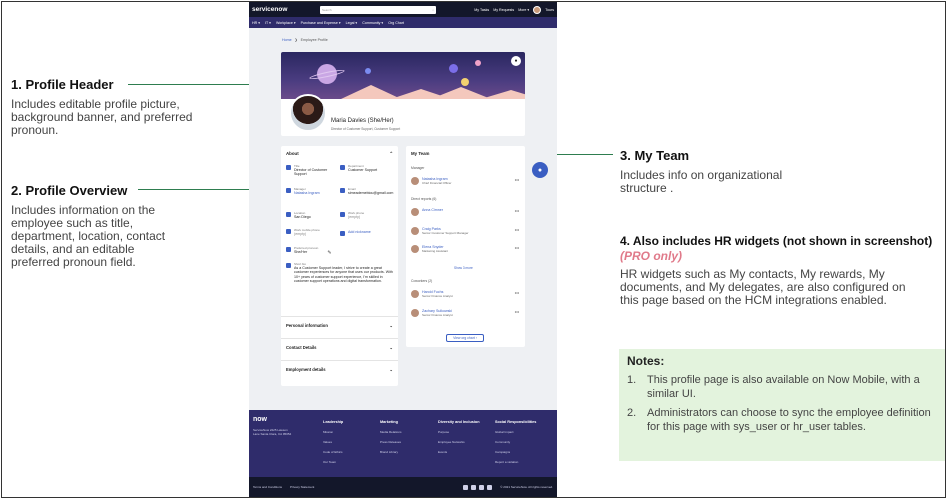 The width and height of the screenshot is (947, 499). Describe the element at coordinates (339, 347) in the screenshot. I see `contact-details-section: Contact Details ⌄` at that location.